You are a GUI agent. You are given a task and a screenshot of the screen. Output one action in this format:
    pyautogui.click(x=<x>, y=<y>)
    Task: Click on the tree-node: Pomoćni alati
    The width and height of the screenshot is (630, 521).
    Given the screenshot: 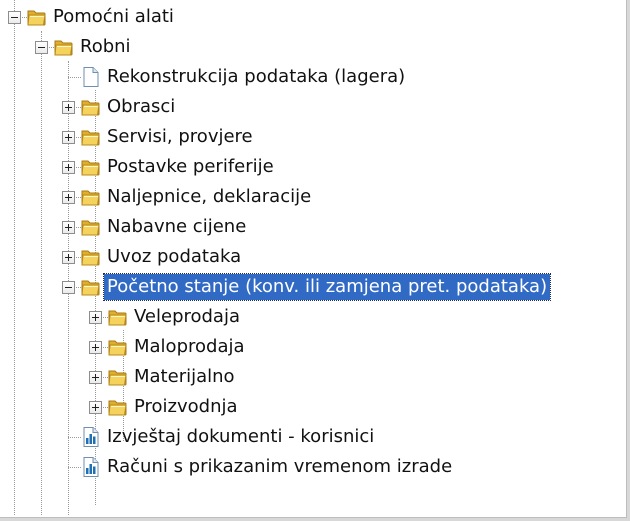 What is the action you would take?
    pyautogui.click(x=310, y=17)
    